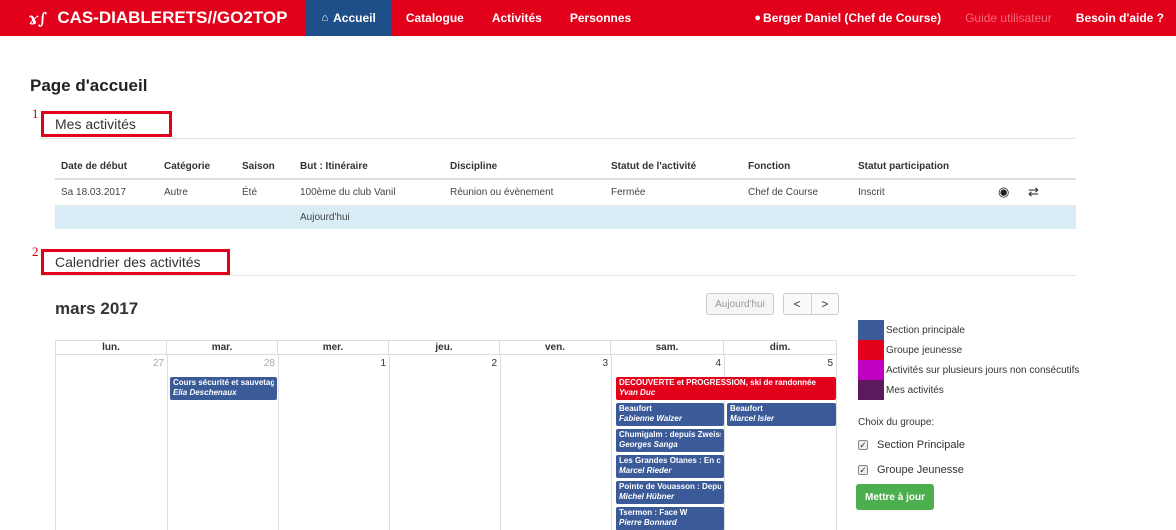 The image size is (1176, 530). Describe the element at coordinates (648, 522) in the screenshot. I see `event-leader: Pierre Bonnard` at that location.